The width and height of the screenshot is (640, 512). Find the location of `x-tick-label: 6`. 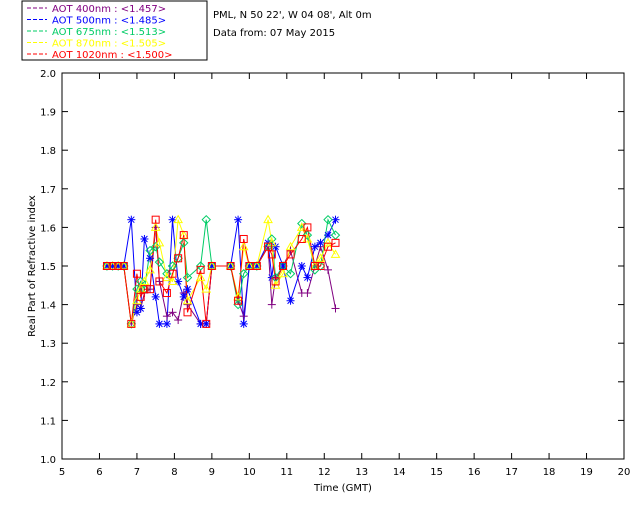

x-tick-label: 6 is located at coordinates (99, 472).